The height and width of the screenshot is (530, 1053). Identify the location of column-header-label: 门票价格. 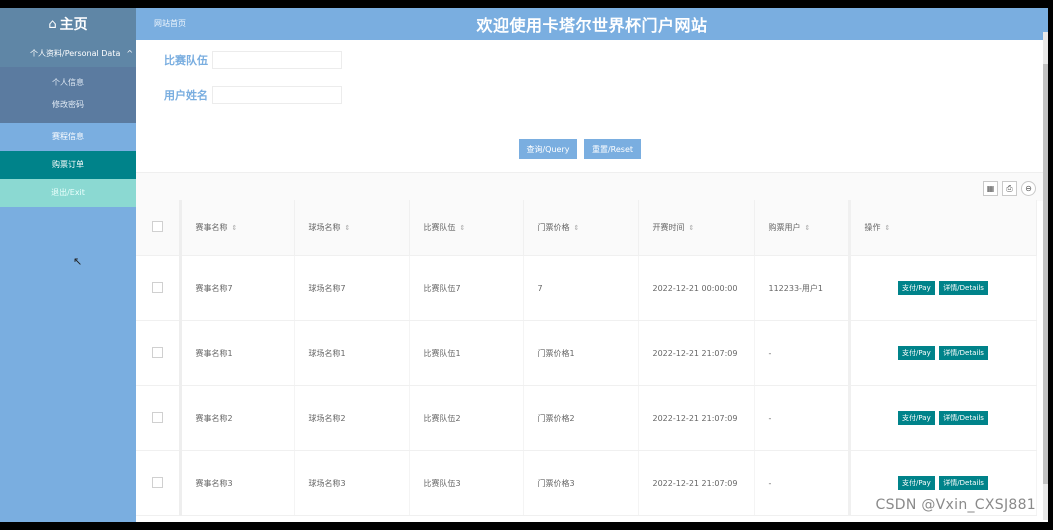
(553, 227).